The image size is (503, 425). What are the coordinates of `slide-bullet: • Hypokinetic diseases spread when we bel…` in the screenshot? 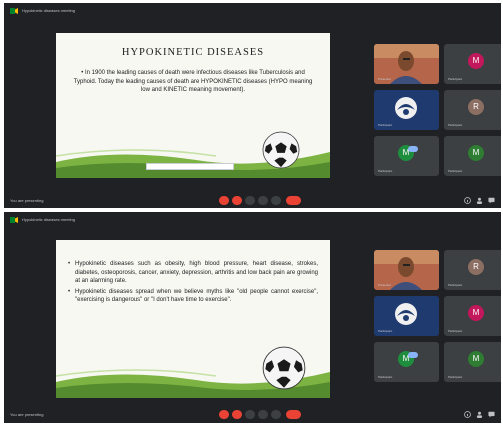 It's located at (193, 296).